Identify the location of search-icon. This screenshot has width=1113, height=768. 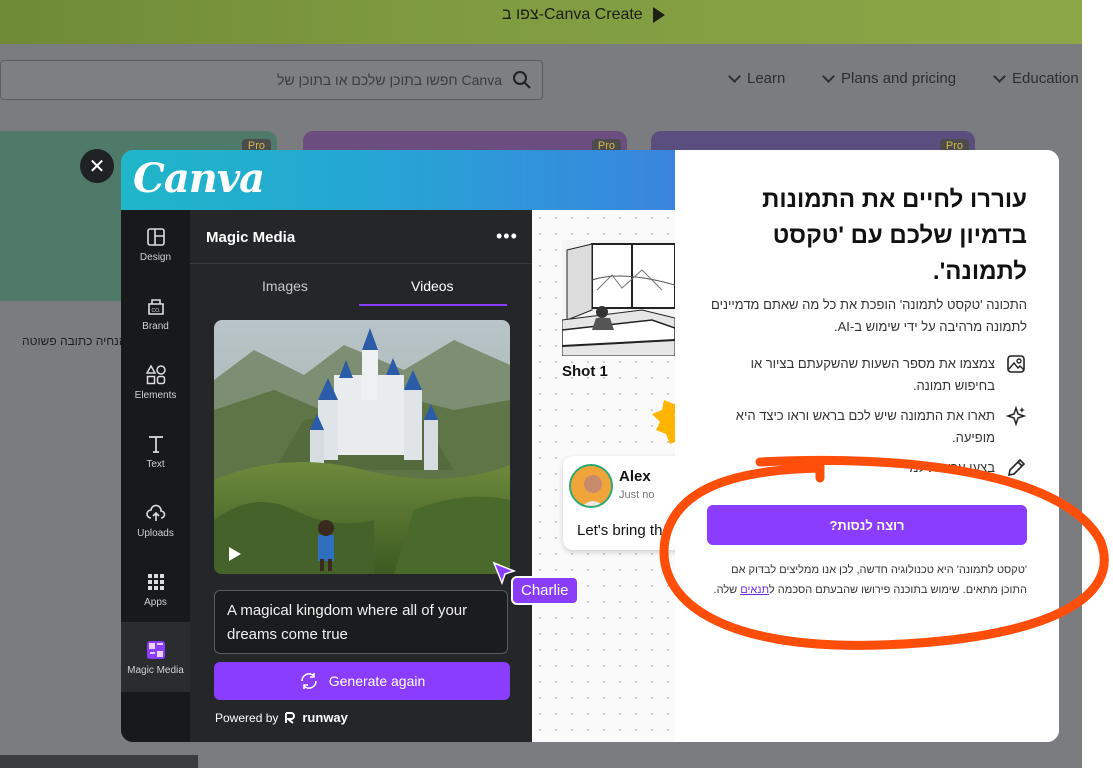
(522, 80).